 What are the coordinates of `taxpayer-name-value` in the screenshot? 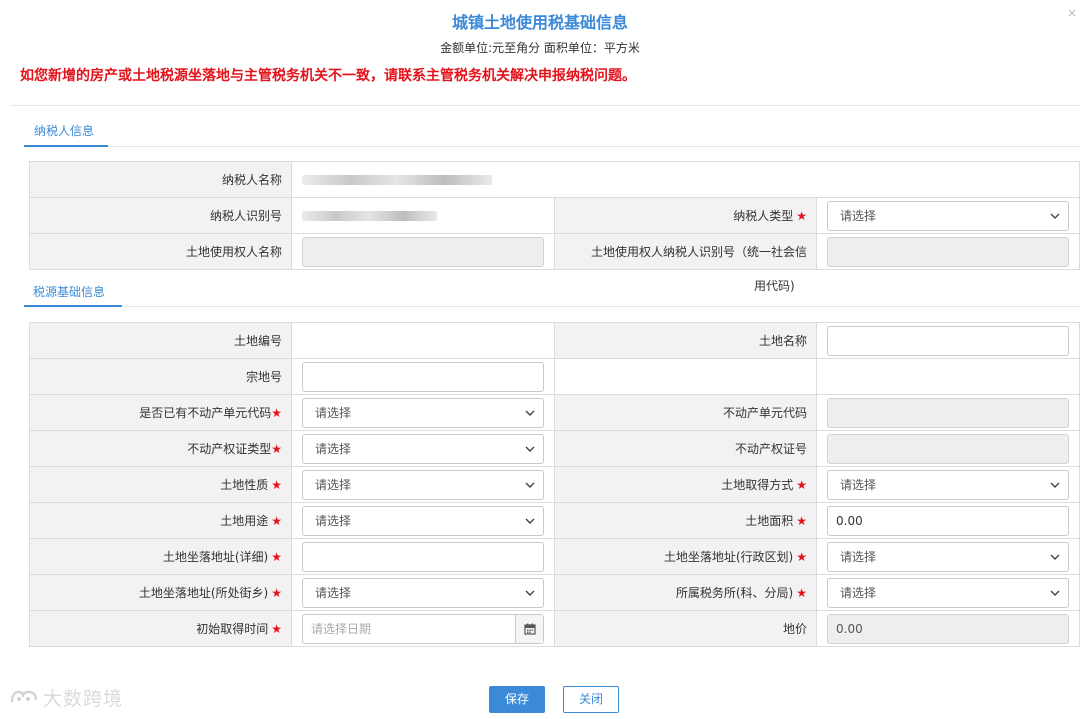 It's located at (685, 179).